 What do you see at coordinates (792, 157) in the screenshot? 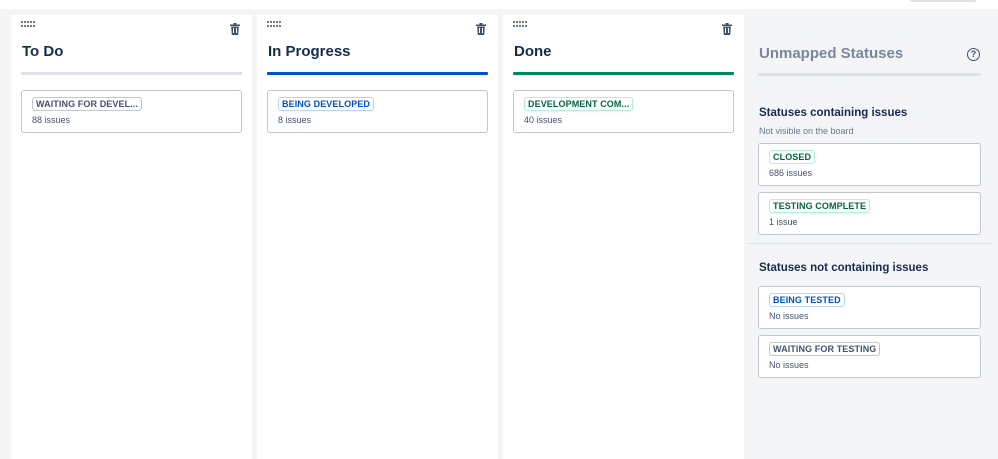
I see `status-lozenge: CLOSED` at bounding box center [792, 157].